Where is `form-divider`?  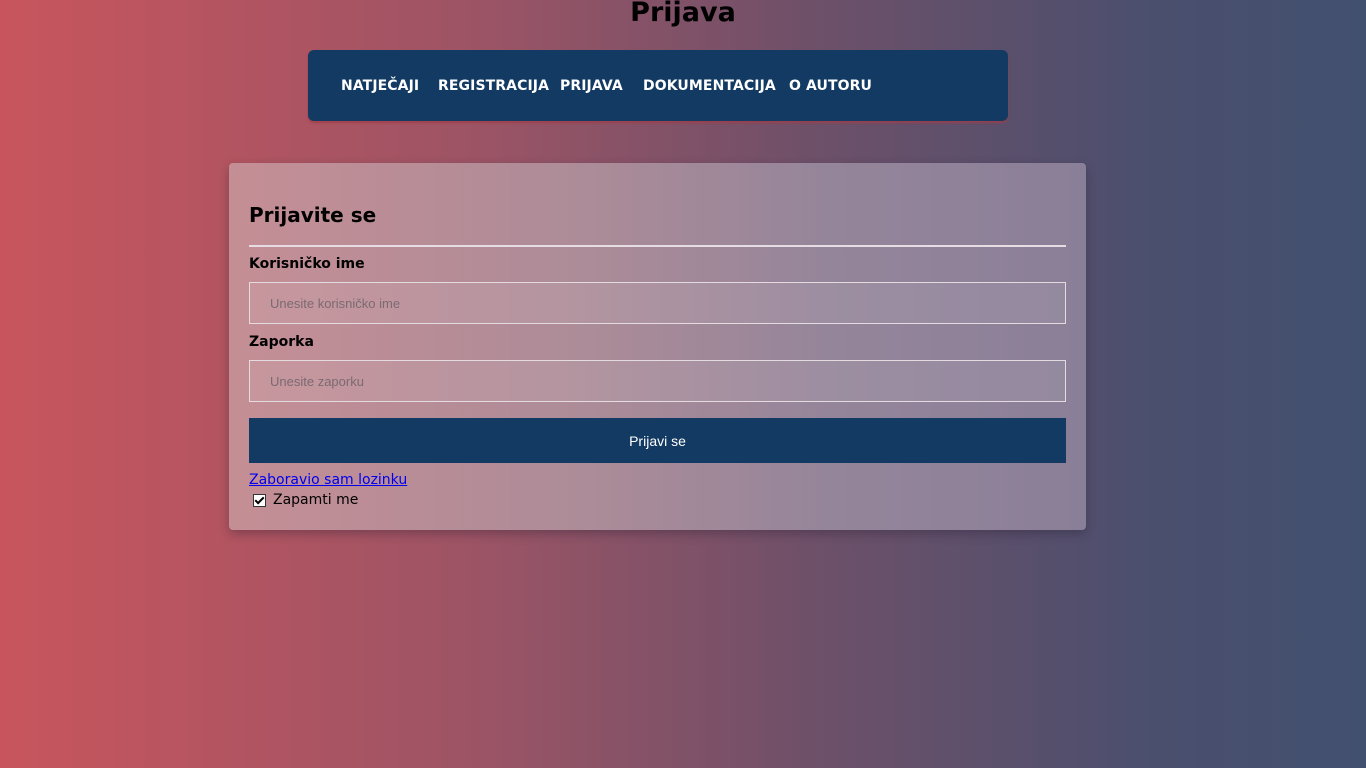
form-divider is located at coordinates (657, 246).